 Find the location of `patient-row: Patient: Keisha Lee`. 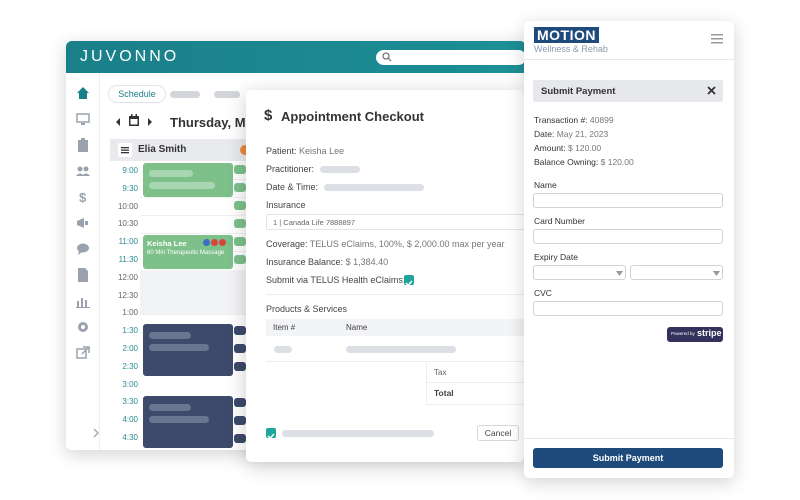

patient-row: Patient: Keisha Lee is located at coordinates (305, 151).